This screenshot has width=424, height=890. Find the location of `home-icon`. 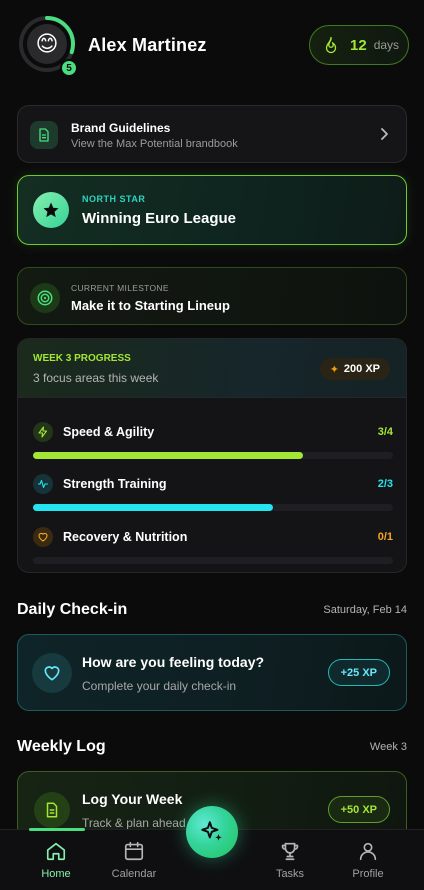

home-icon is located at coordinates (56, 851).